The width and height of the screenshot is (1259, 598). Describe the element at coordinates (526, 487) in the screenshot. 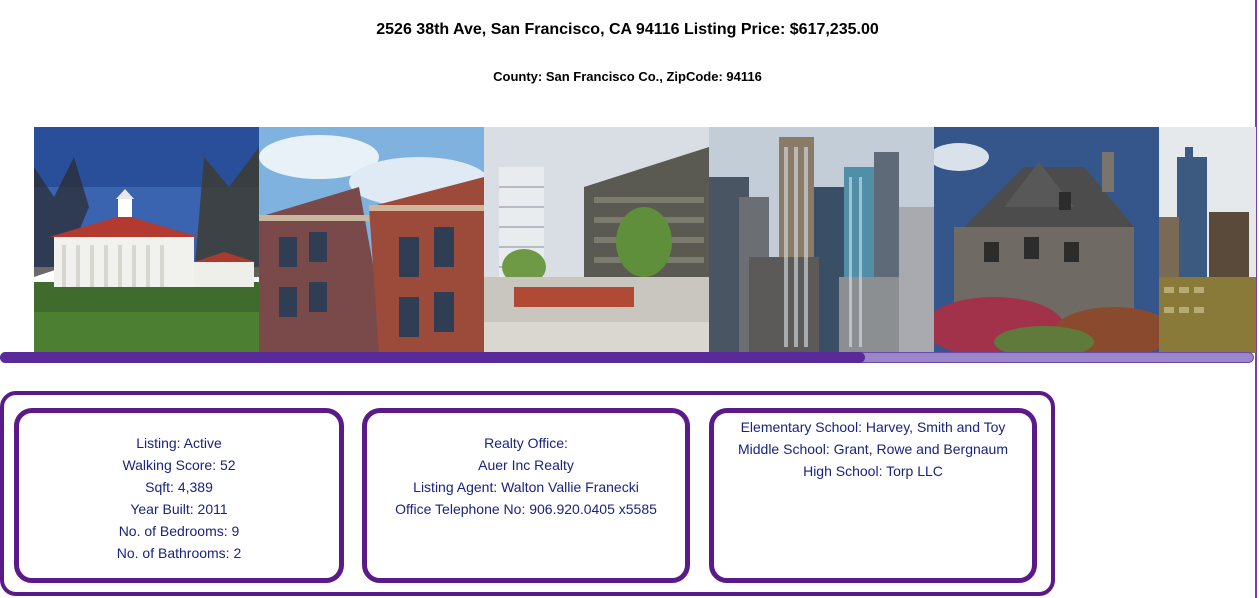

I see `listing-agent: Listing Agent: Walton Vallie Franecki` at that location.